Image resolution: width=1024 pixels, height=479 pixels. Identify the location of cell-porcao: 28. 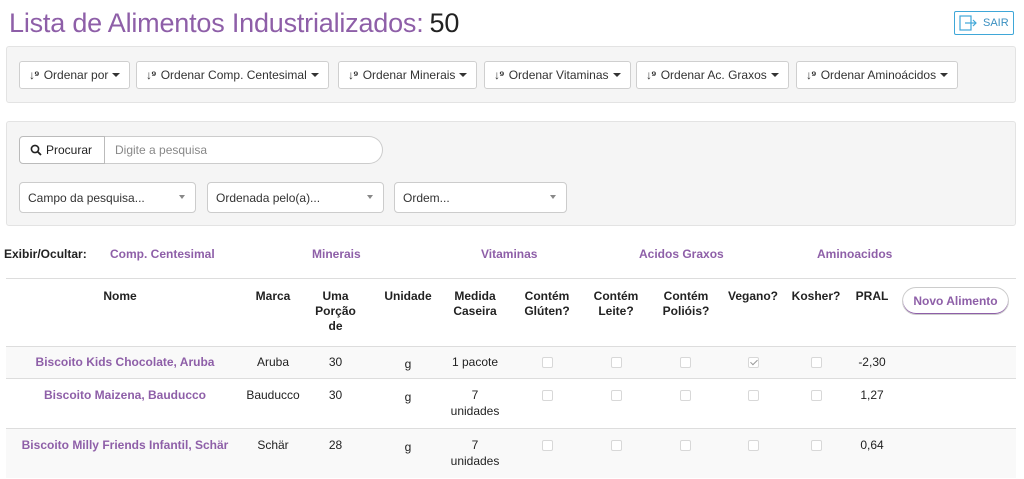
(335, 445).